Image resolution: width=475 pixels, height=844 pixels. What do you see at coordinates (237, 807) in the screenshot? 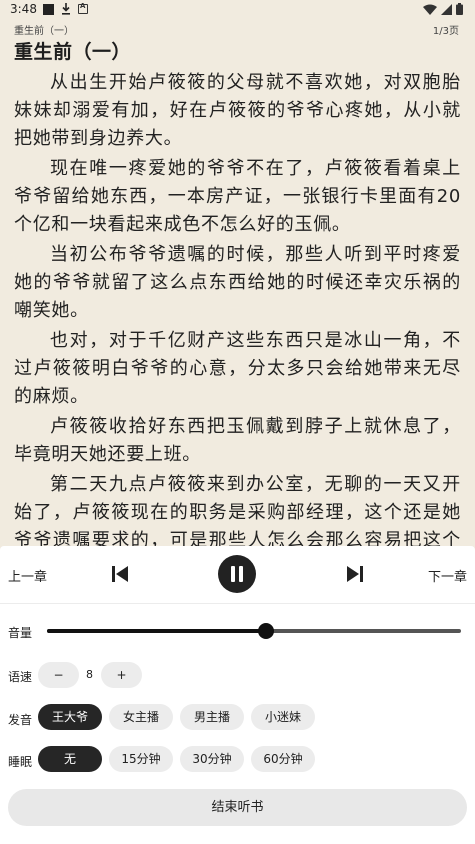
I see `end-listening-button: 结束听书` at bounding box center [237, 807].